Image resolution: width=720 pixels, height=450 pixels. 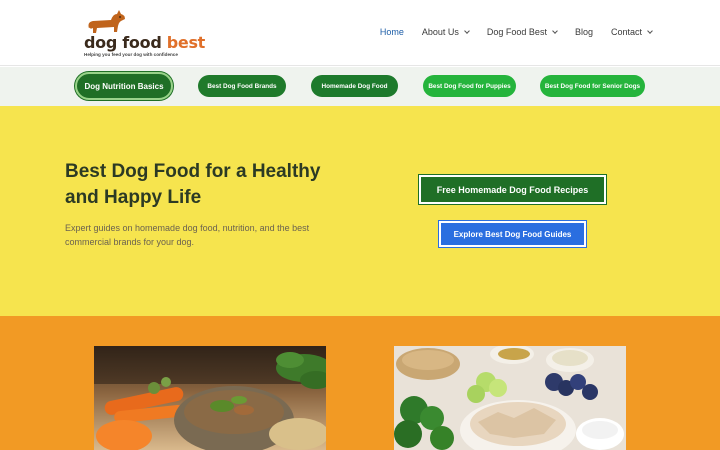 I want to click on logo-wordmark: dog food best, so click(x=144, y=42).